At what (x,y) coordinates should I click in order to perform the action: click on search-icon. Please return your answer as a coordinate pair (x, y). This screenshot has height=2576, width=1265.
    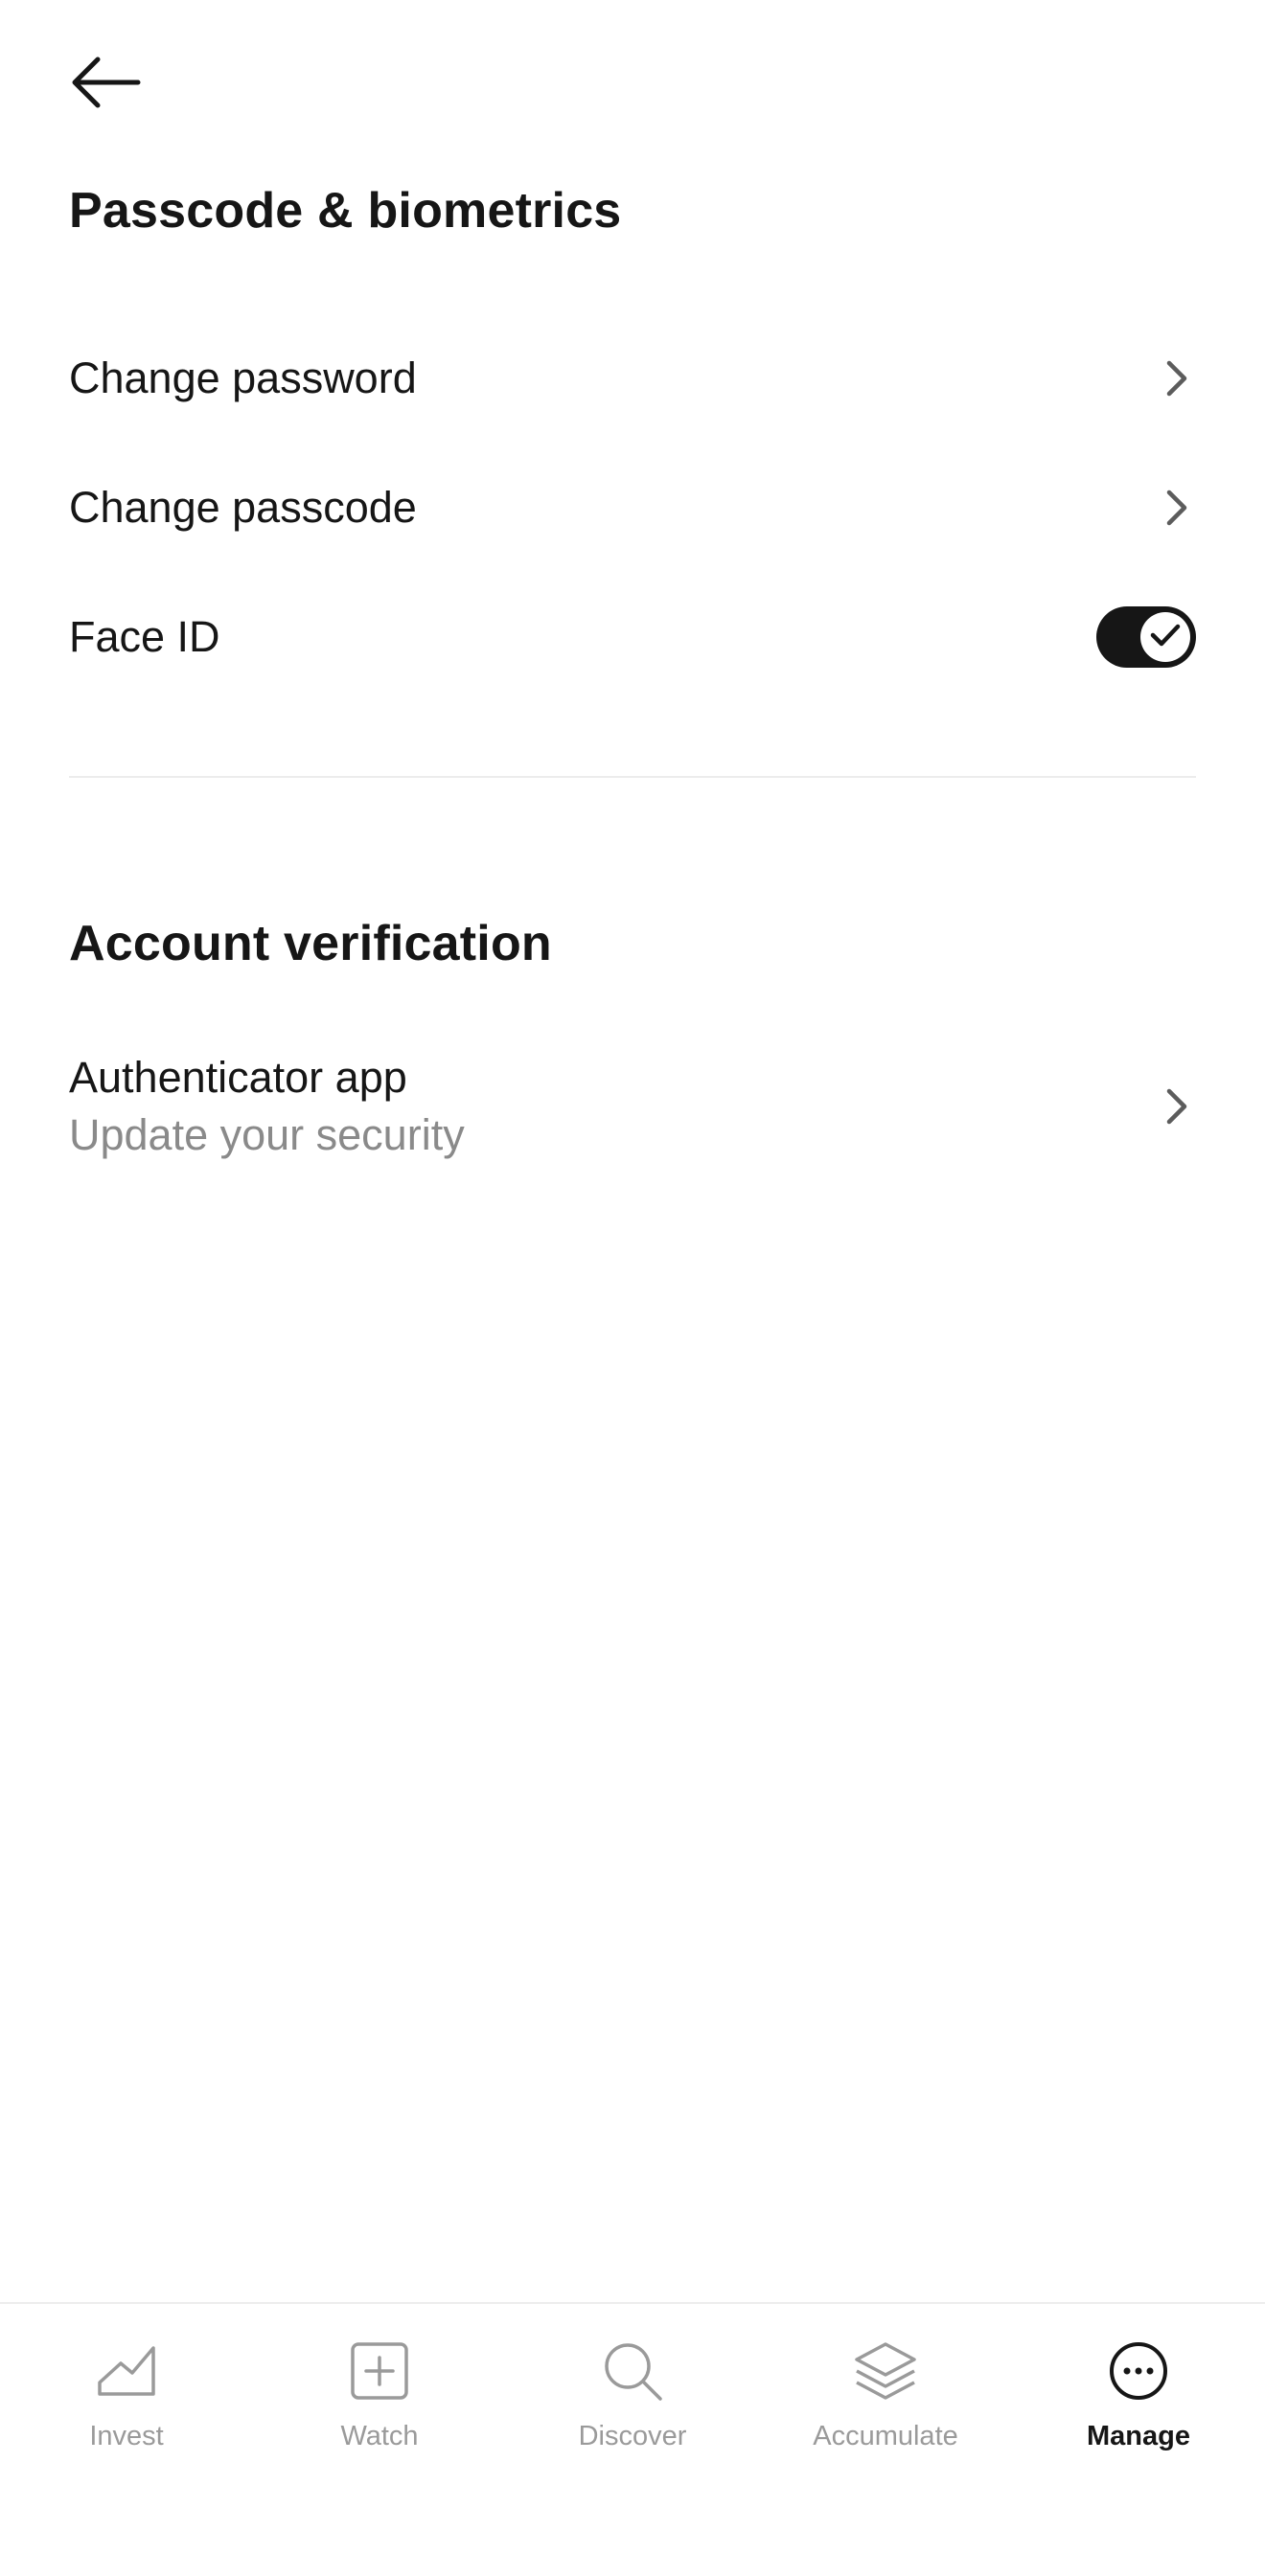
    Looking at the image, I should click on (632, 2371).